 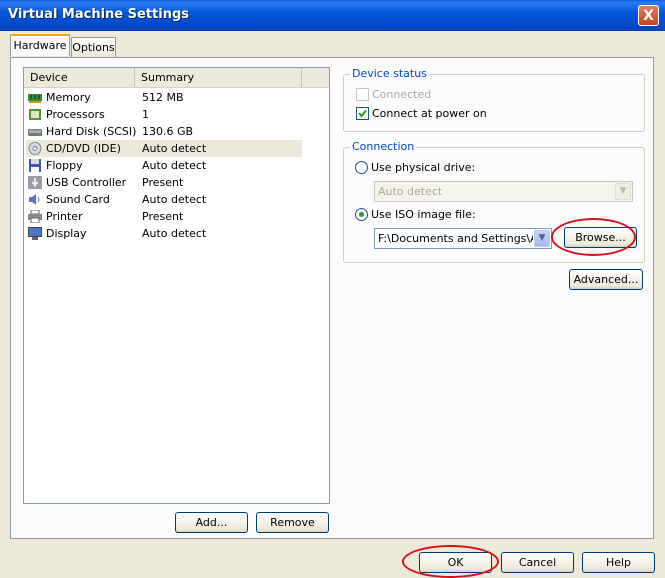 I want to click on device-name: Processors, so click(x=75, y=114).